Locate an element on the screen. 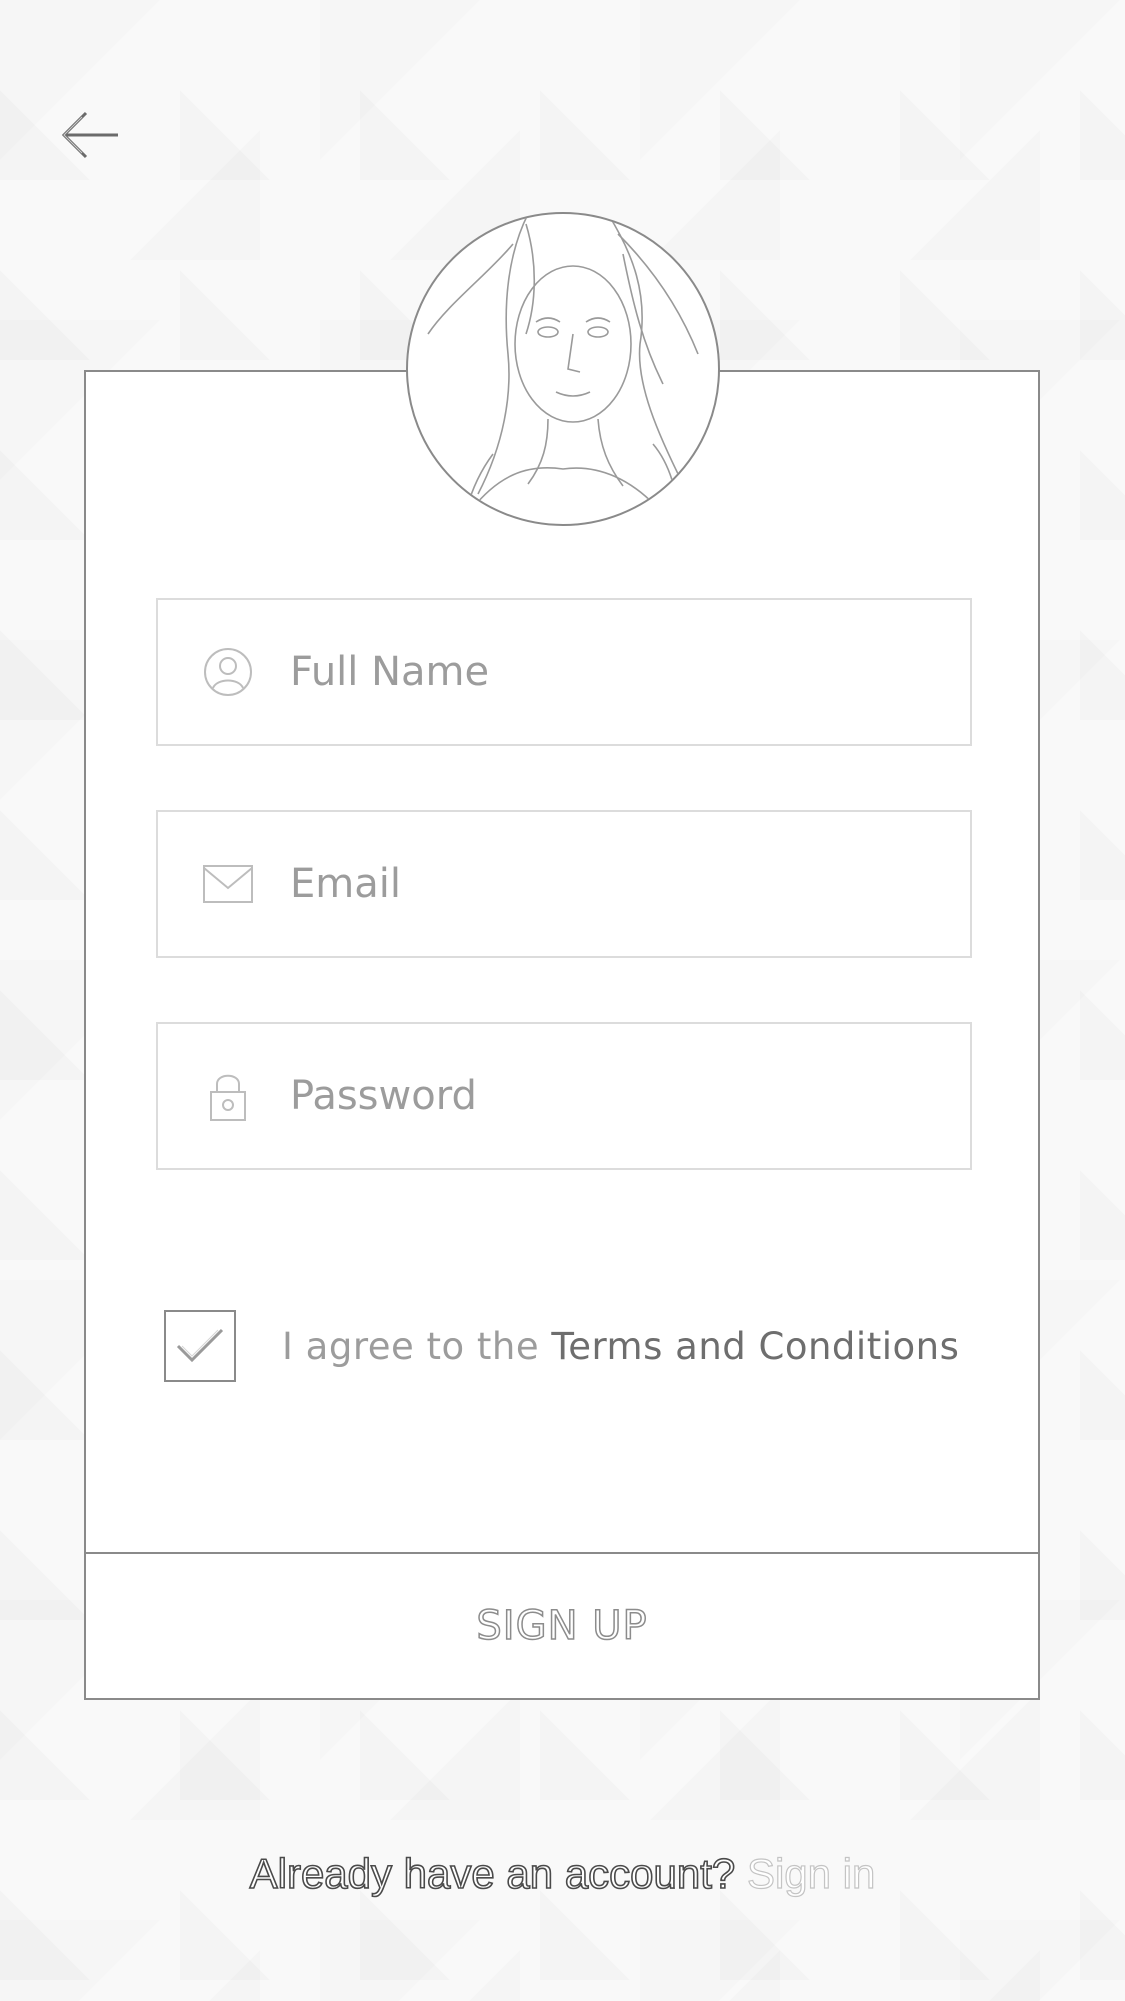 This screenshot has height=2001, width=1125. email-field is located at coordinates (564, 884).